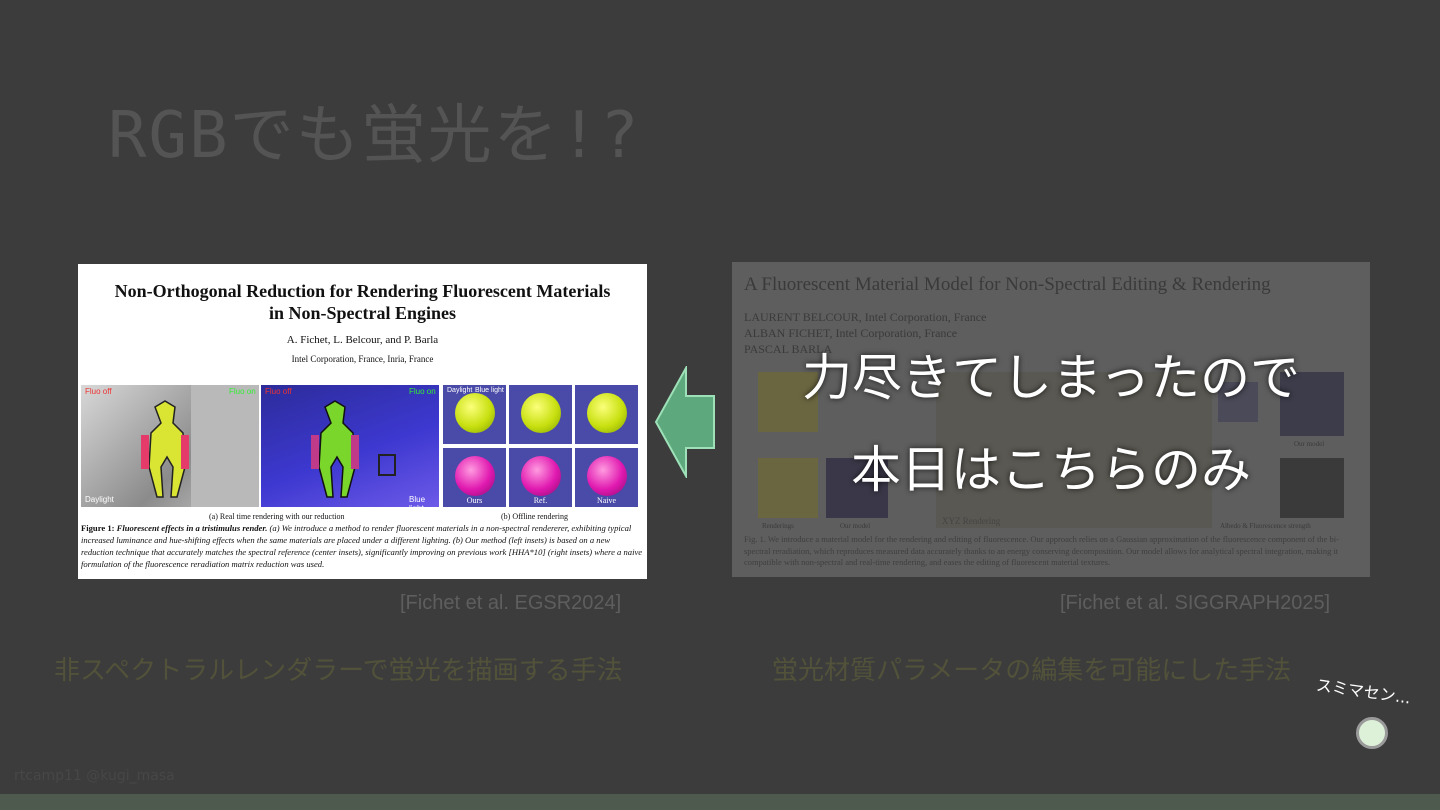 The width and height of the screenshot is (1440, 810). What do you see at coordinates (362, 359) in the screenshot?
I see `left-paper-affiliations: Intel Corporation, France, Inria, France` at bounding box center [362, 359].